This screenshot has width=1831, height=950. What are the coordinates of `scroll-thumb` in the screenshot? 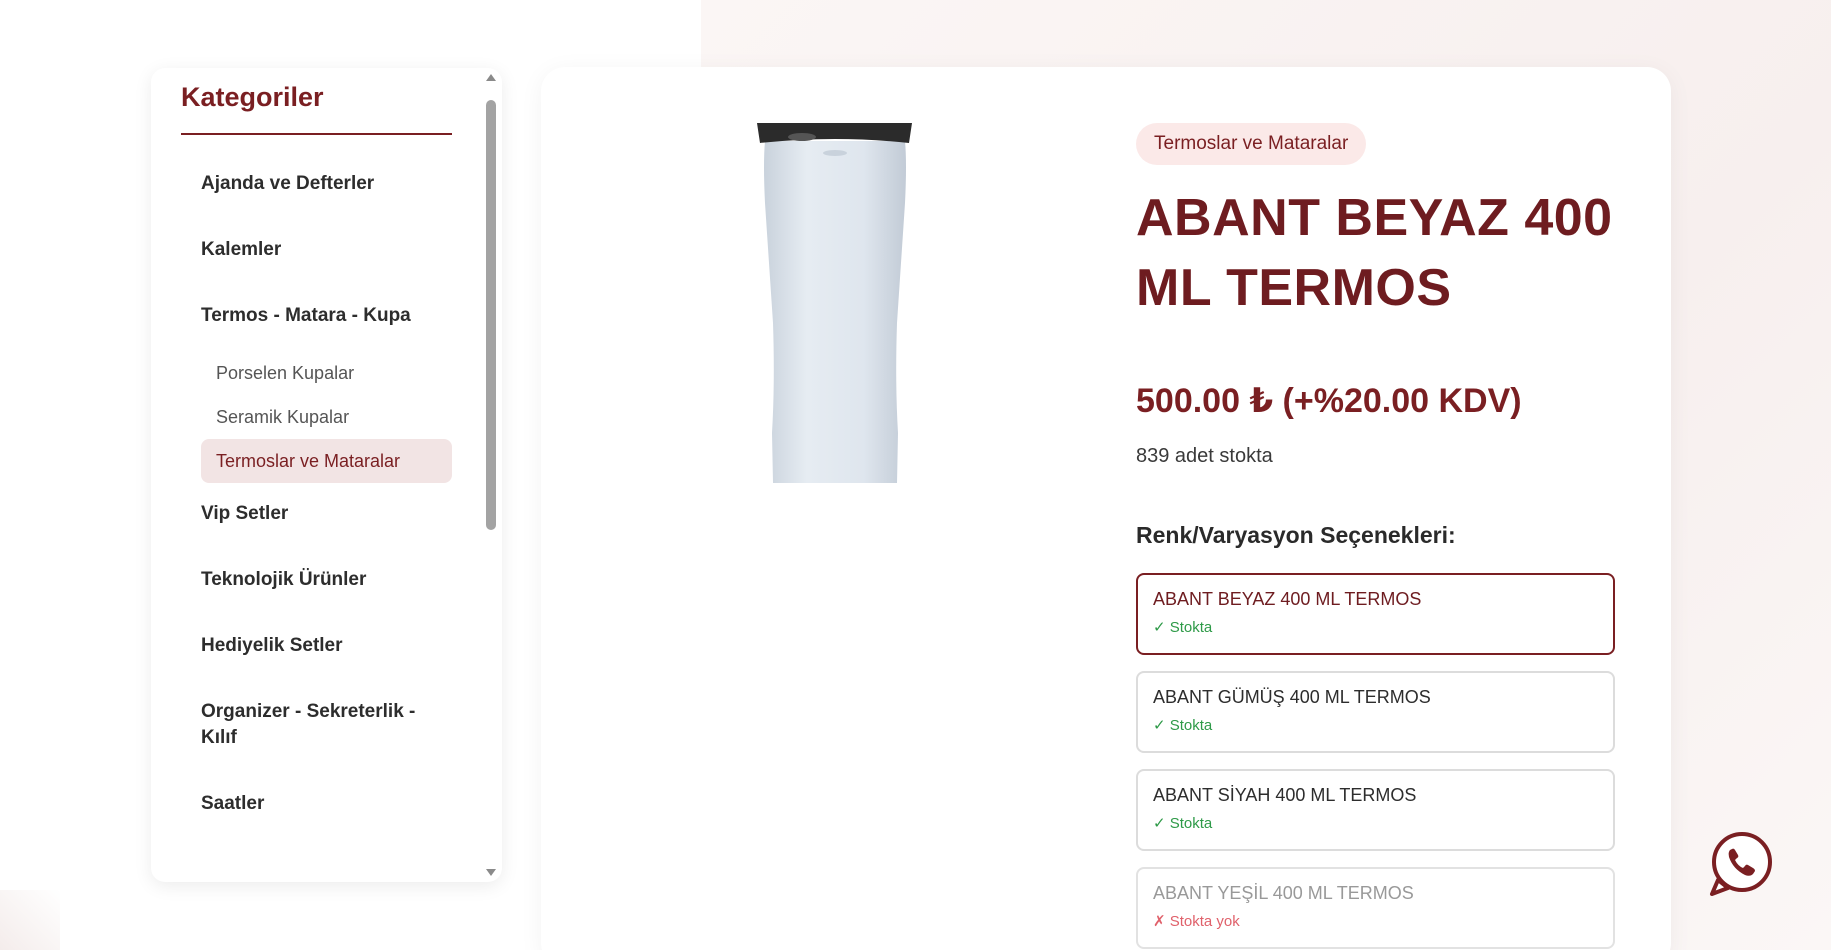 It's located at (491, 315).